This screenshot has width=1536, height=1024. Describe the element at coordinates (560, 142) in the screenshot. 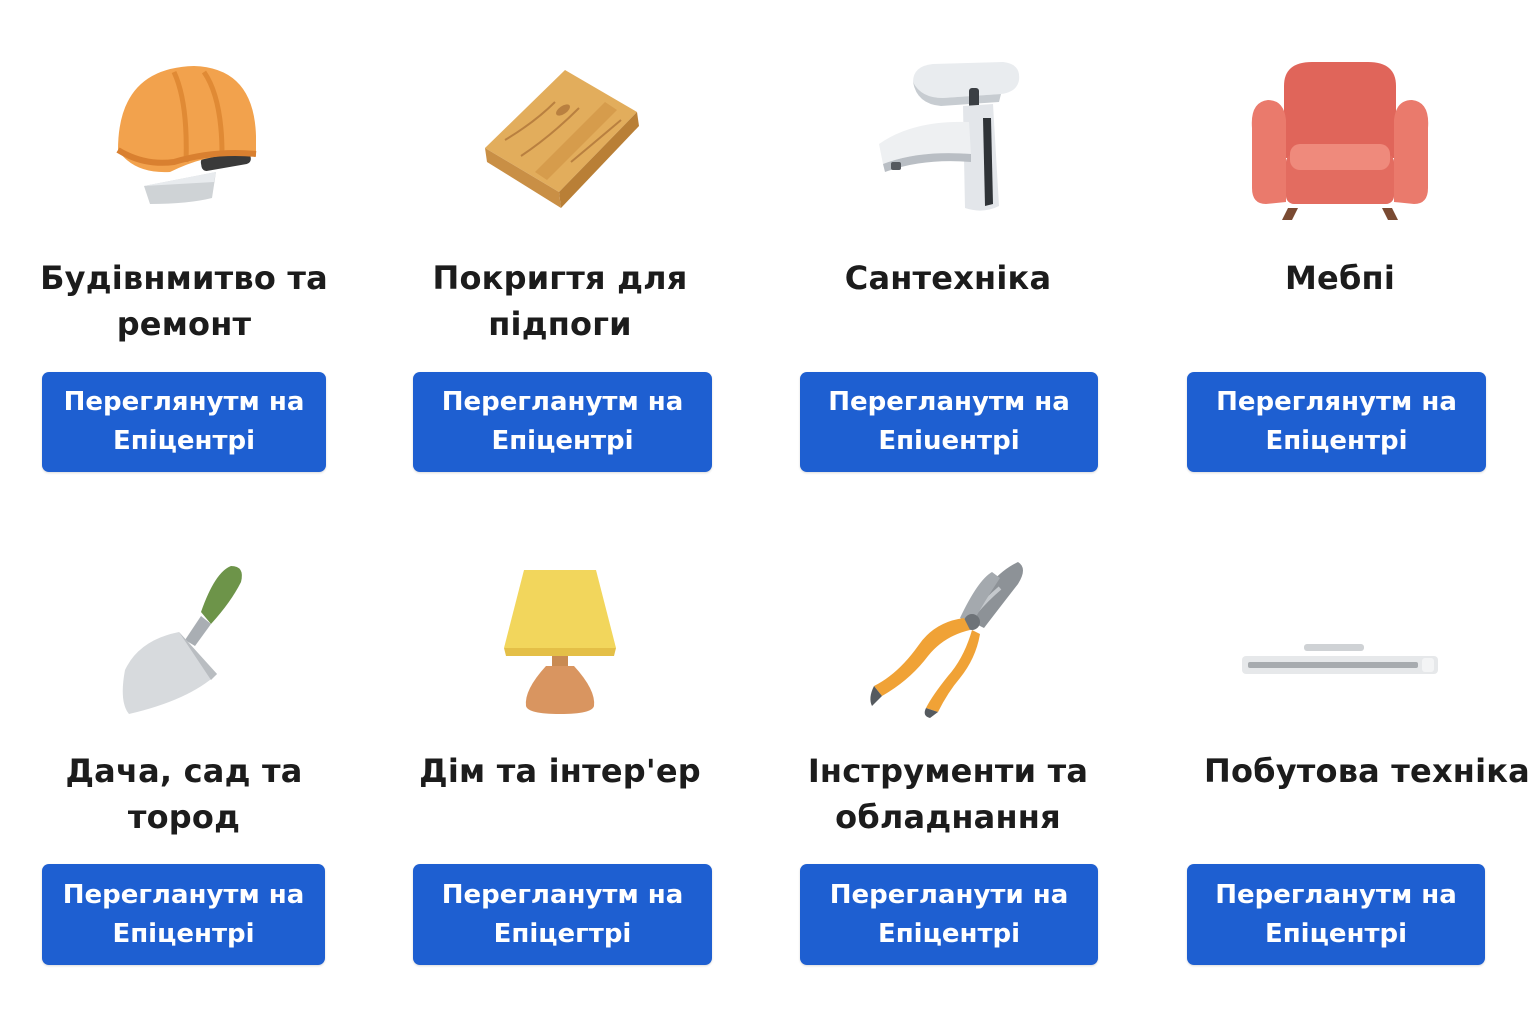

I see `wood-plank-icon` at that location.